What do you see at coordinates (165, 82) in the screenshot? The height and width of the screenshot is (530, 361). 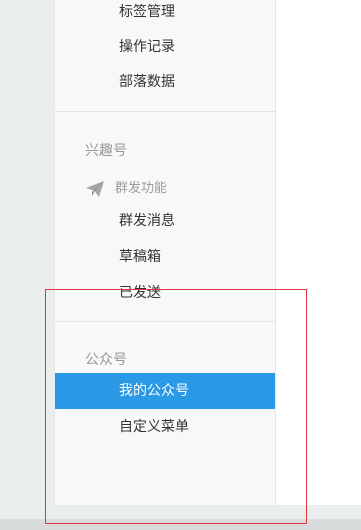 I see `sidebar-item-tribe-data: 部落数据` at bounding box center [165, 82].